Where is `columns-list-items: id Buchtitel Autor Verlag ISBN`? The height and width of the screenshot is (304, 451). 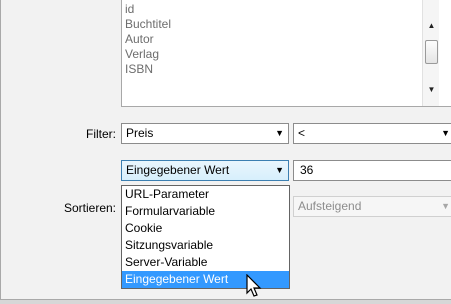
columns-list-items: id Buchtitel Autor Verlag ISBN is located at coordinates (147, 39).